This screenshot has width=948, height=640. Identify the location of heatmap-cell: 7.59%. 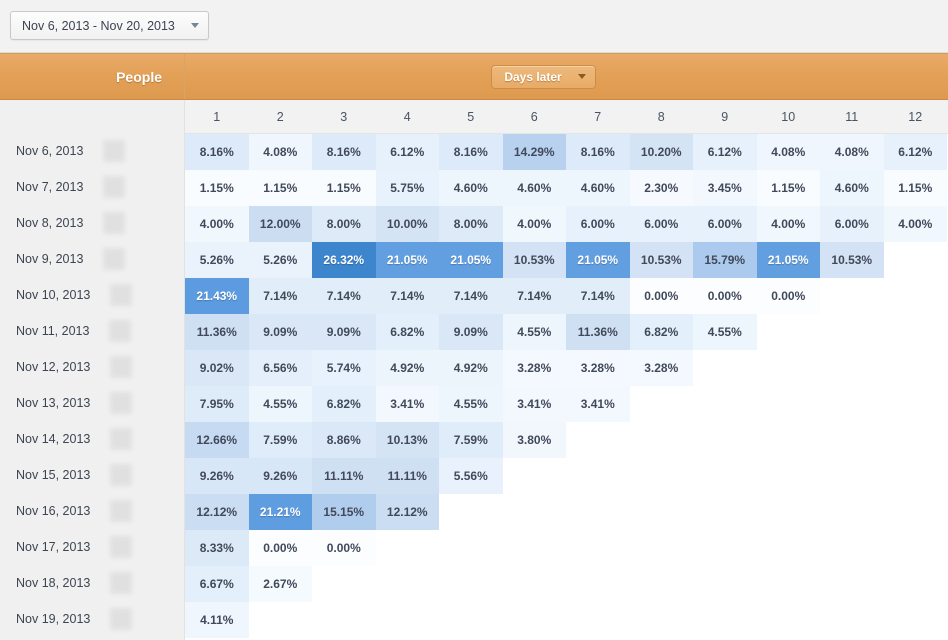
(280, 440).